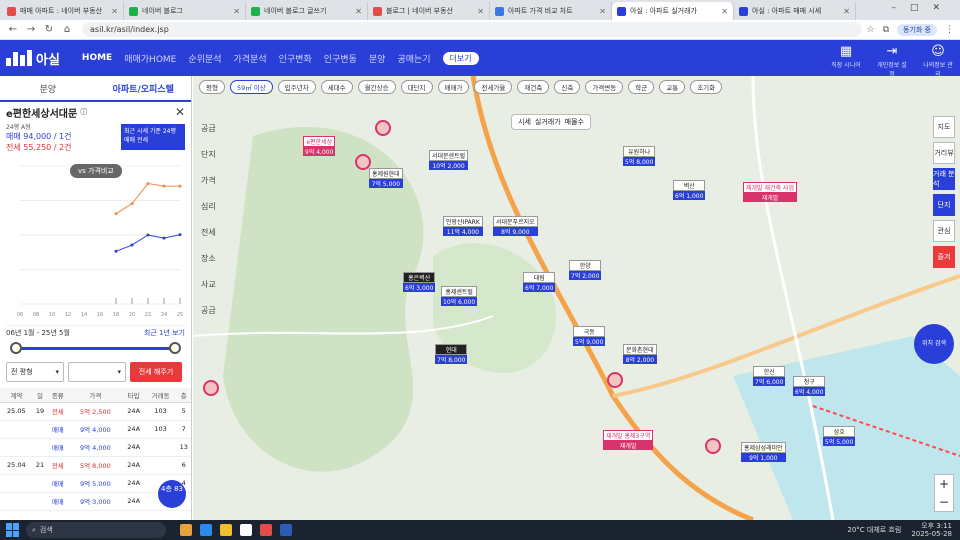 The width and height of the screenshot is (960, 540). What do you see at coordinates (463, 226) in the screenshot?
I see `apartment-marker: 인왕산IPARK 11억 4,000` at bounding box center [463, 226].